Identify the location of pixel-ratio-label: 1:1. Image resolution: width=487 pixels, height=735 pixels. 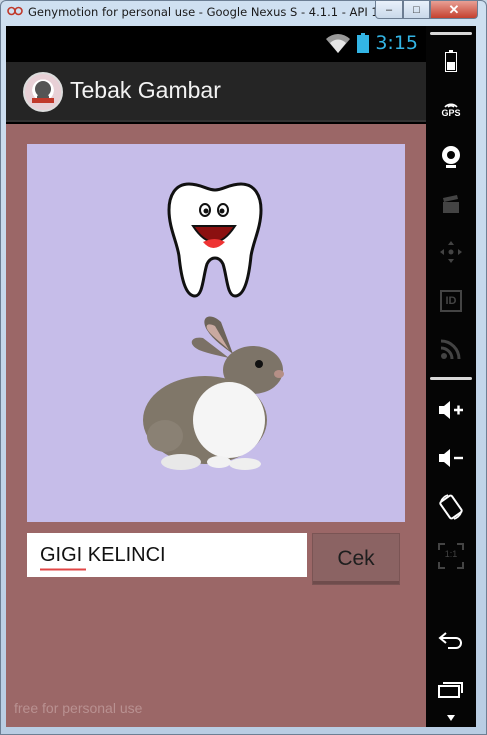
(451, 554).